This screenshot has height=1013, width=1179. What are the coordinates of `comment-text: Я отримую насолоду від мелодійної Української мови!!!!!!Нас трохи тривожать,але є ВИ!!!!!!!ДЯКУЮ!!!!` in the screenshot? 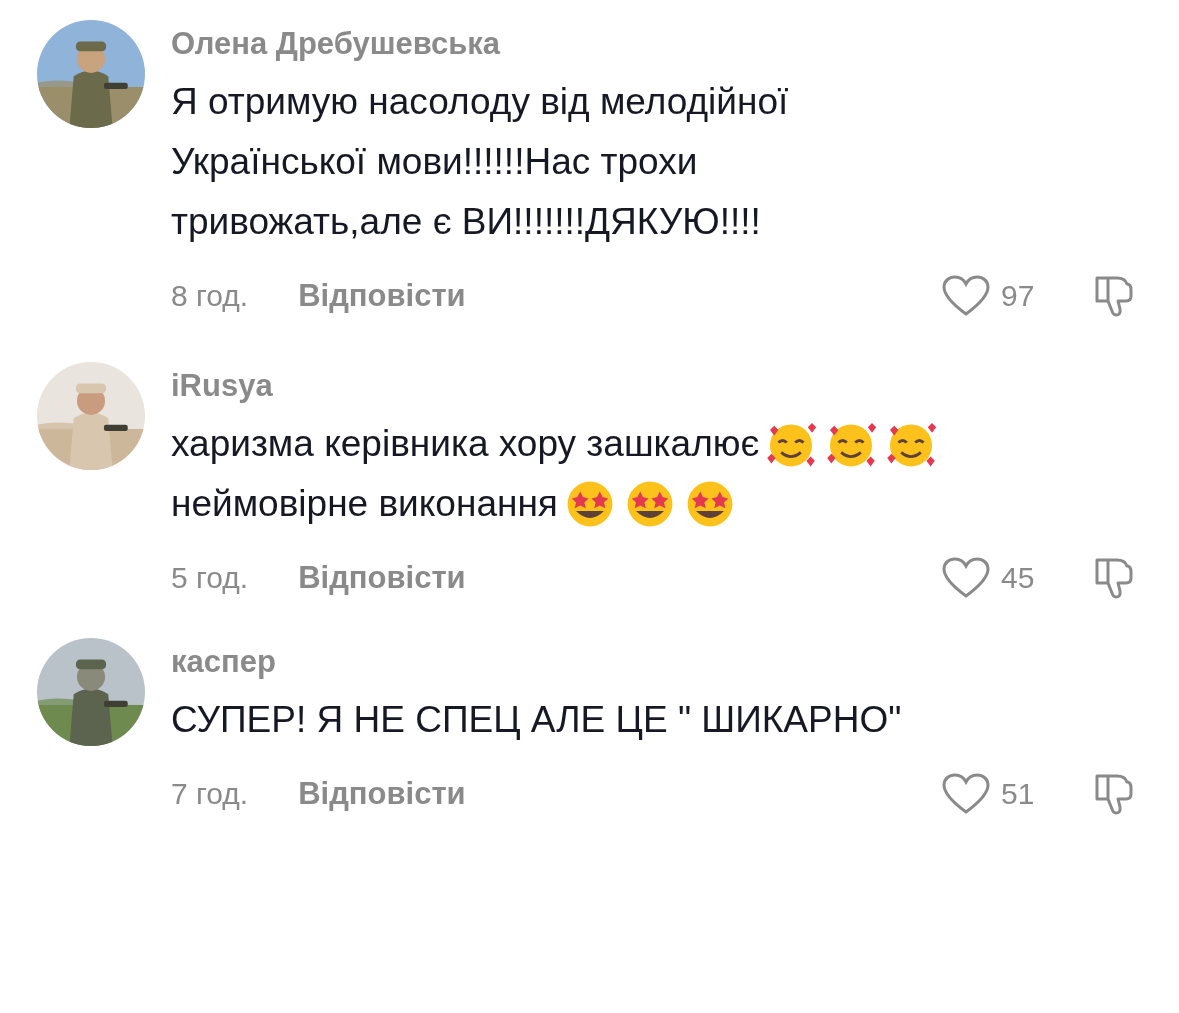 It's located at (480, 162).